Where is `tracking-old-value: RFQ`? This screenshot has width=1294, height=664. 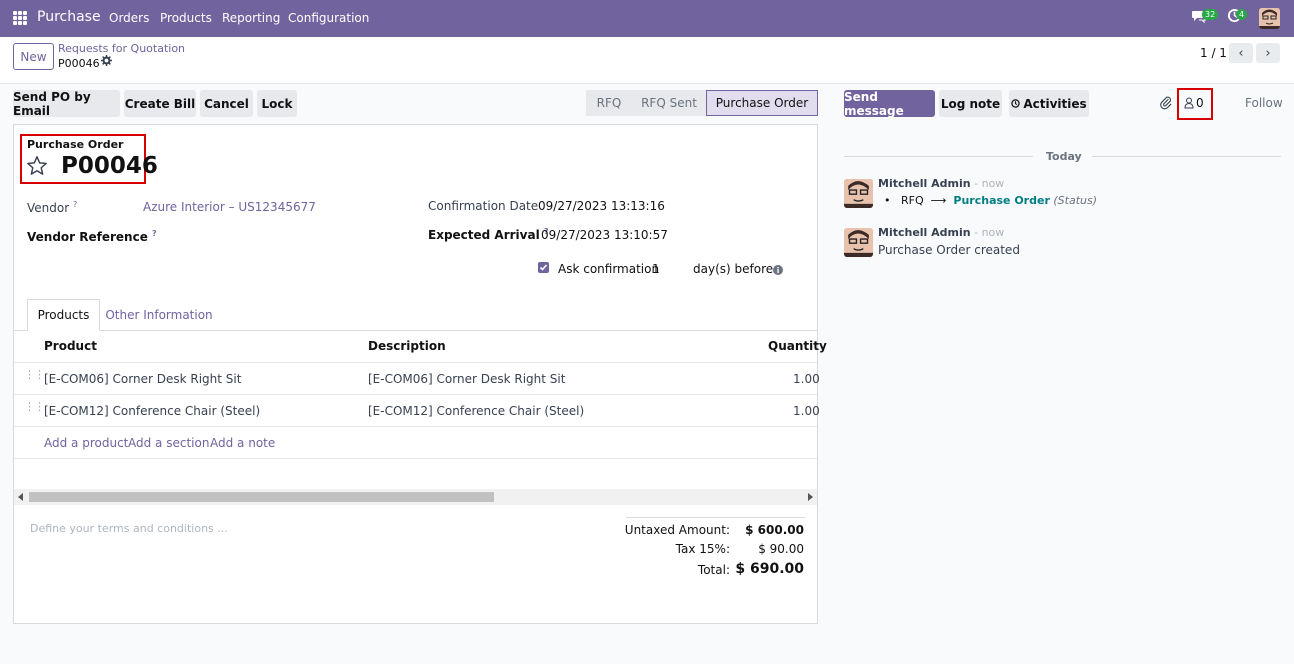 tracking-old-value: RFQ is located at coordinates (912, 200).